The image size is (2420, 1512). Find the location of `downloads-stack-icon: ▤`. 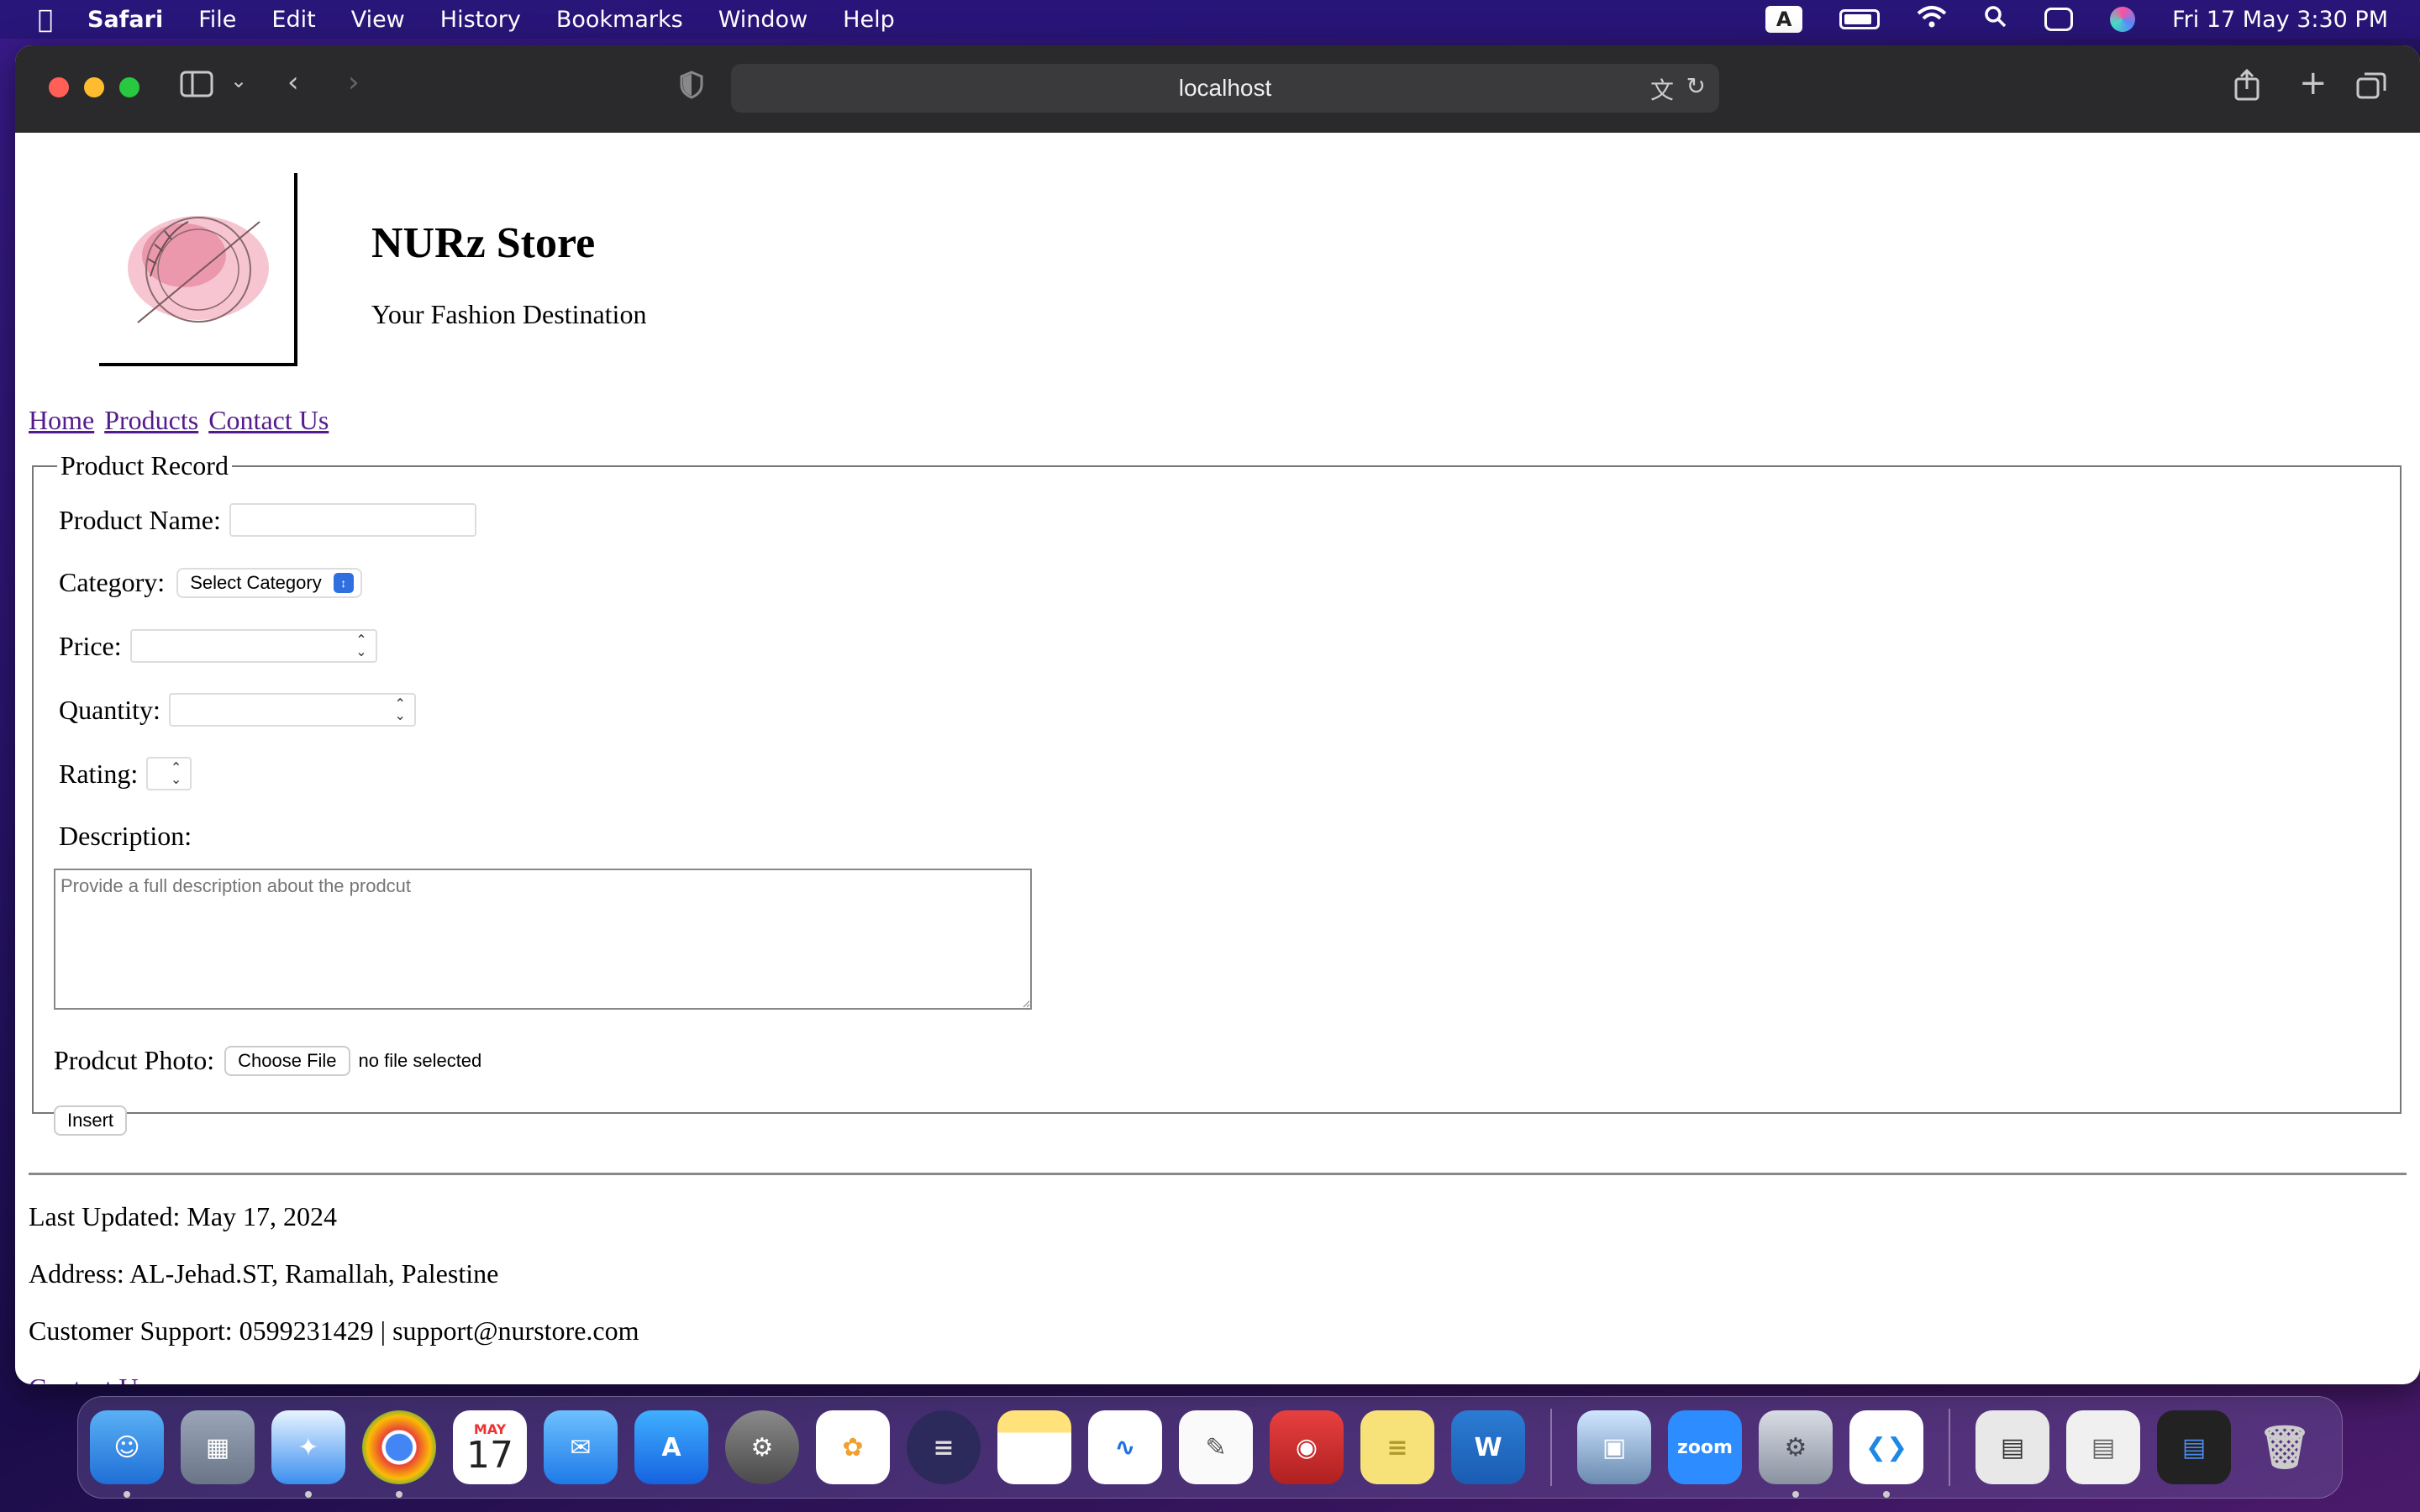

downloads-stack-icon: ▤ is located at coordinates (2012, 1447).